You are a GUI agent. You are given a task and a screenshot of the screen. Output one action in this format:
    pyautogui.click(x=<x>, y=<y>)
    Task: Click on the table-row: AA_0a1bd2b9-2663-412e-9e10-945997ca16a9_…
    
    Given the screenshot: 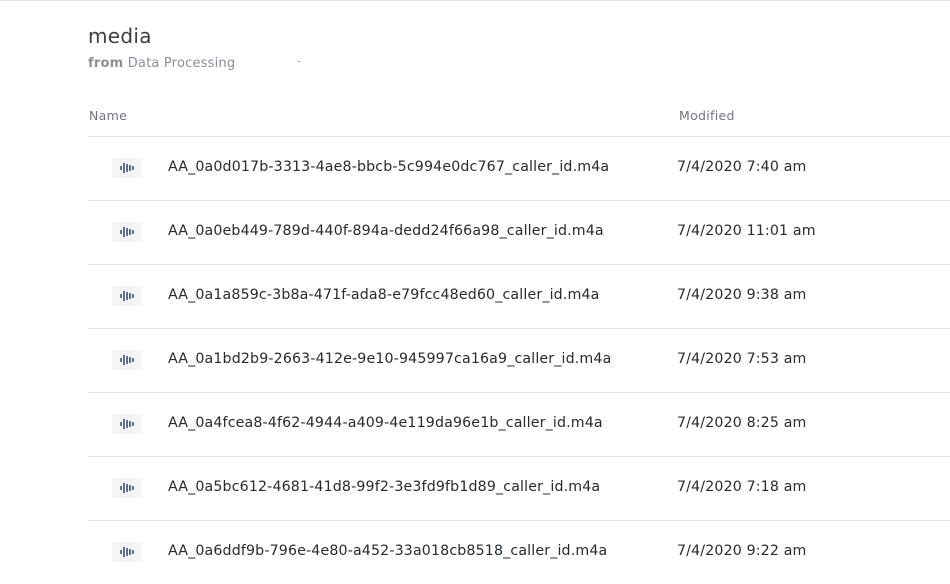 What is the action you would take?
    pyautogui.click(x=519, y=361)
    